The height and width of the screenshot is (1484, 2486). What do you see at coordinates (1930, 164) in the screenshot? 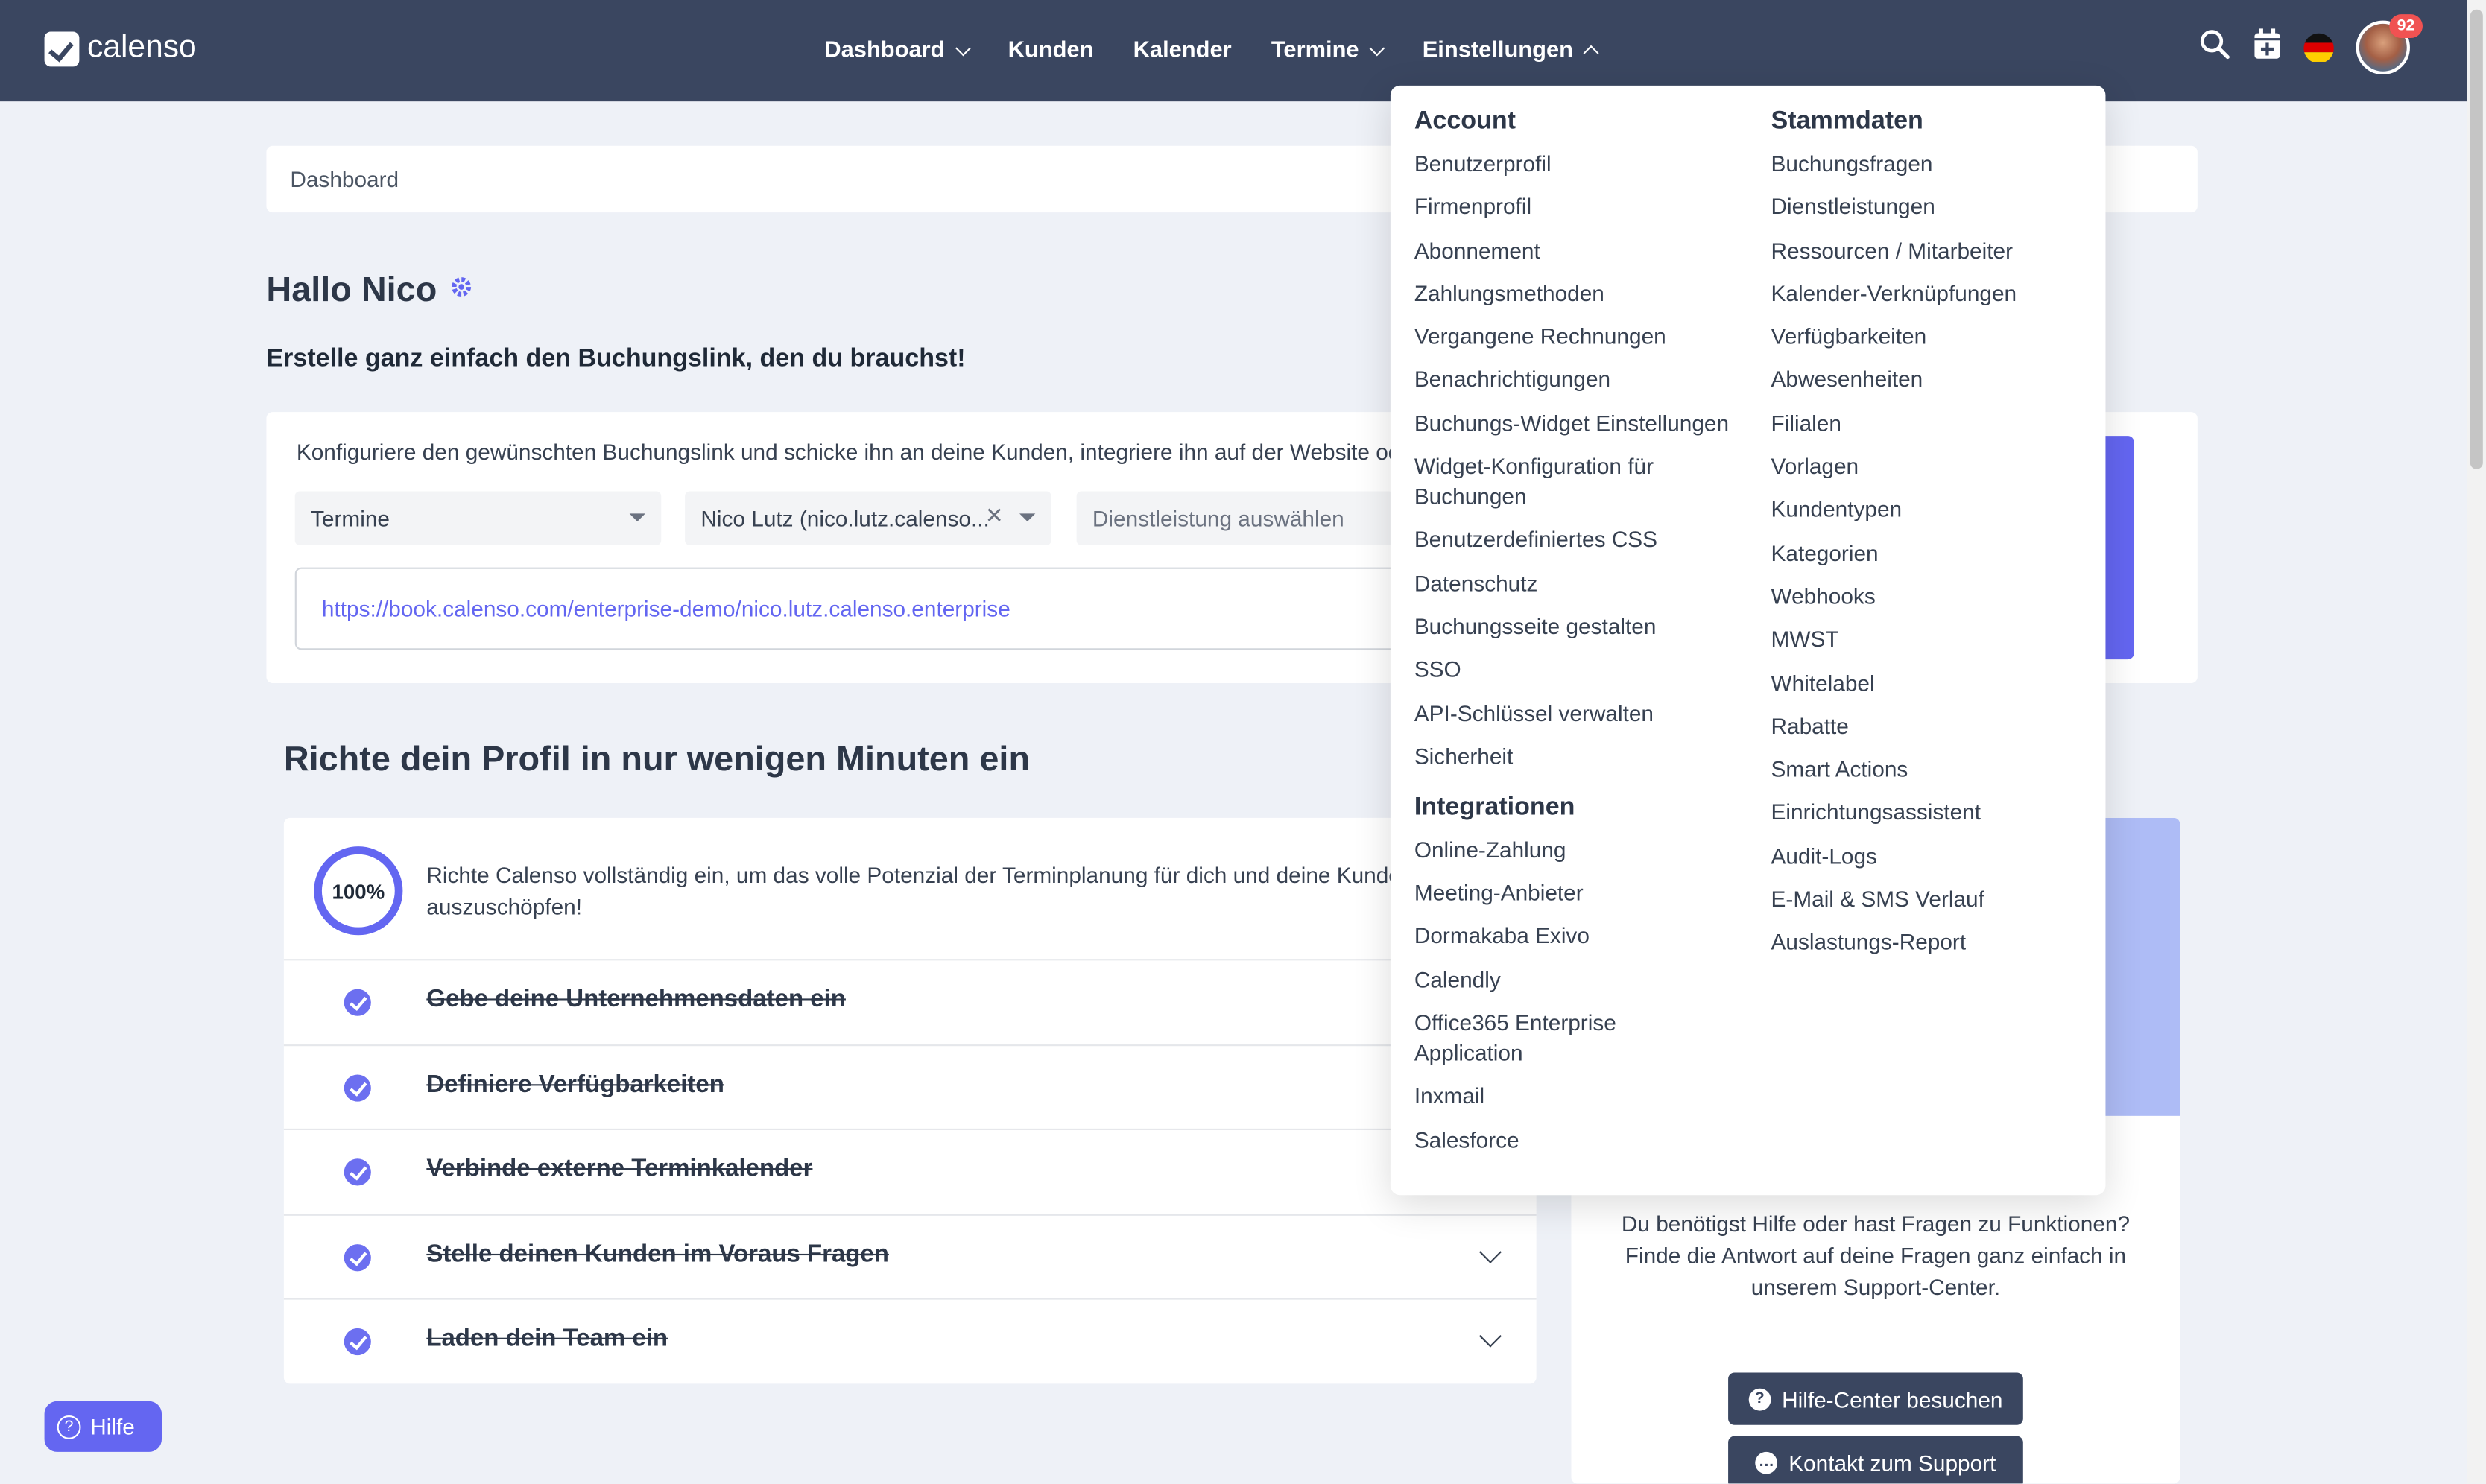
I see `menu-item: Buchungsfragen` at bounding box center [1930, 164].